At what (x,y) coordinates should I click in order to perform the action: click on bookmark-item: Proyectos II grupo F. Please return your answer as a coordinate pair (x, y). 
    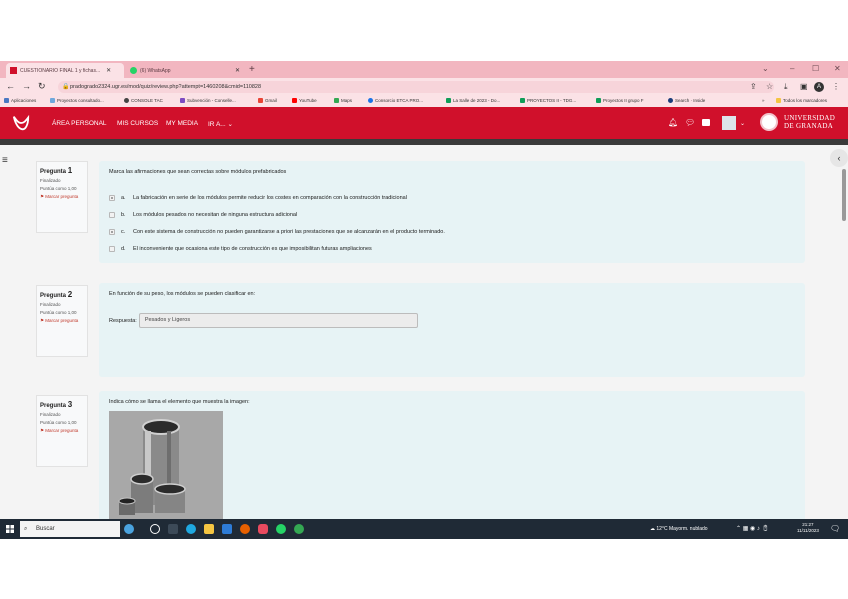
    Looking at the image, I should click on (620, 100).